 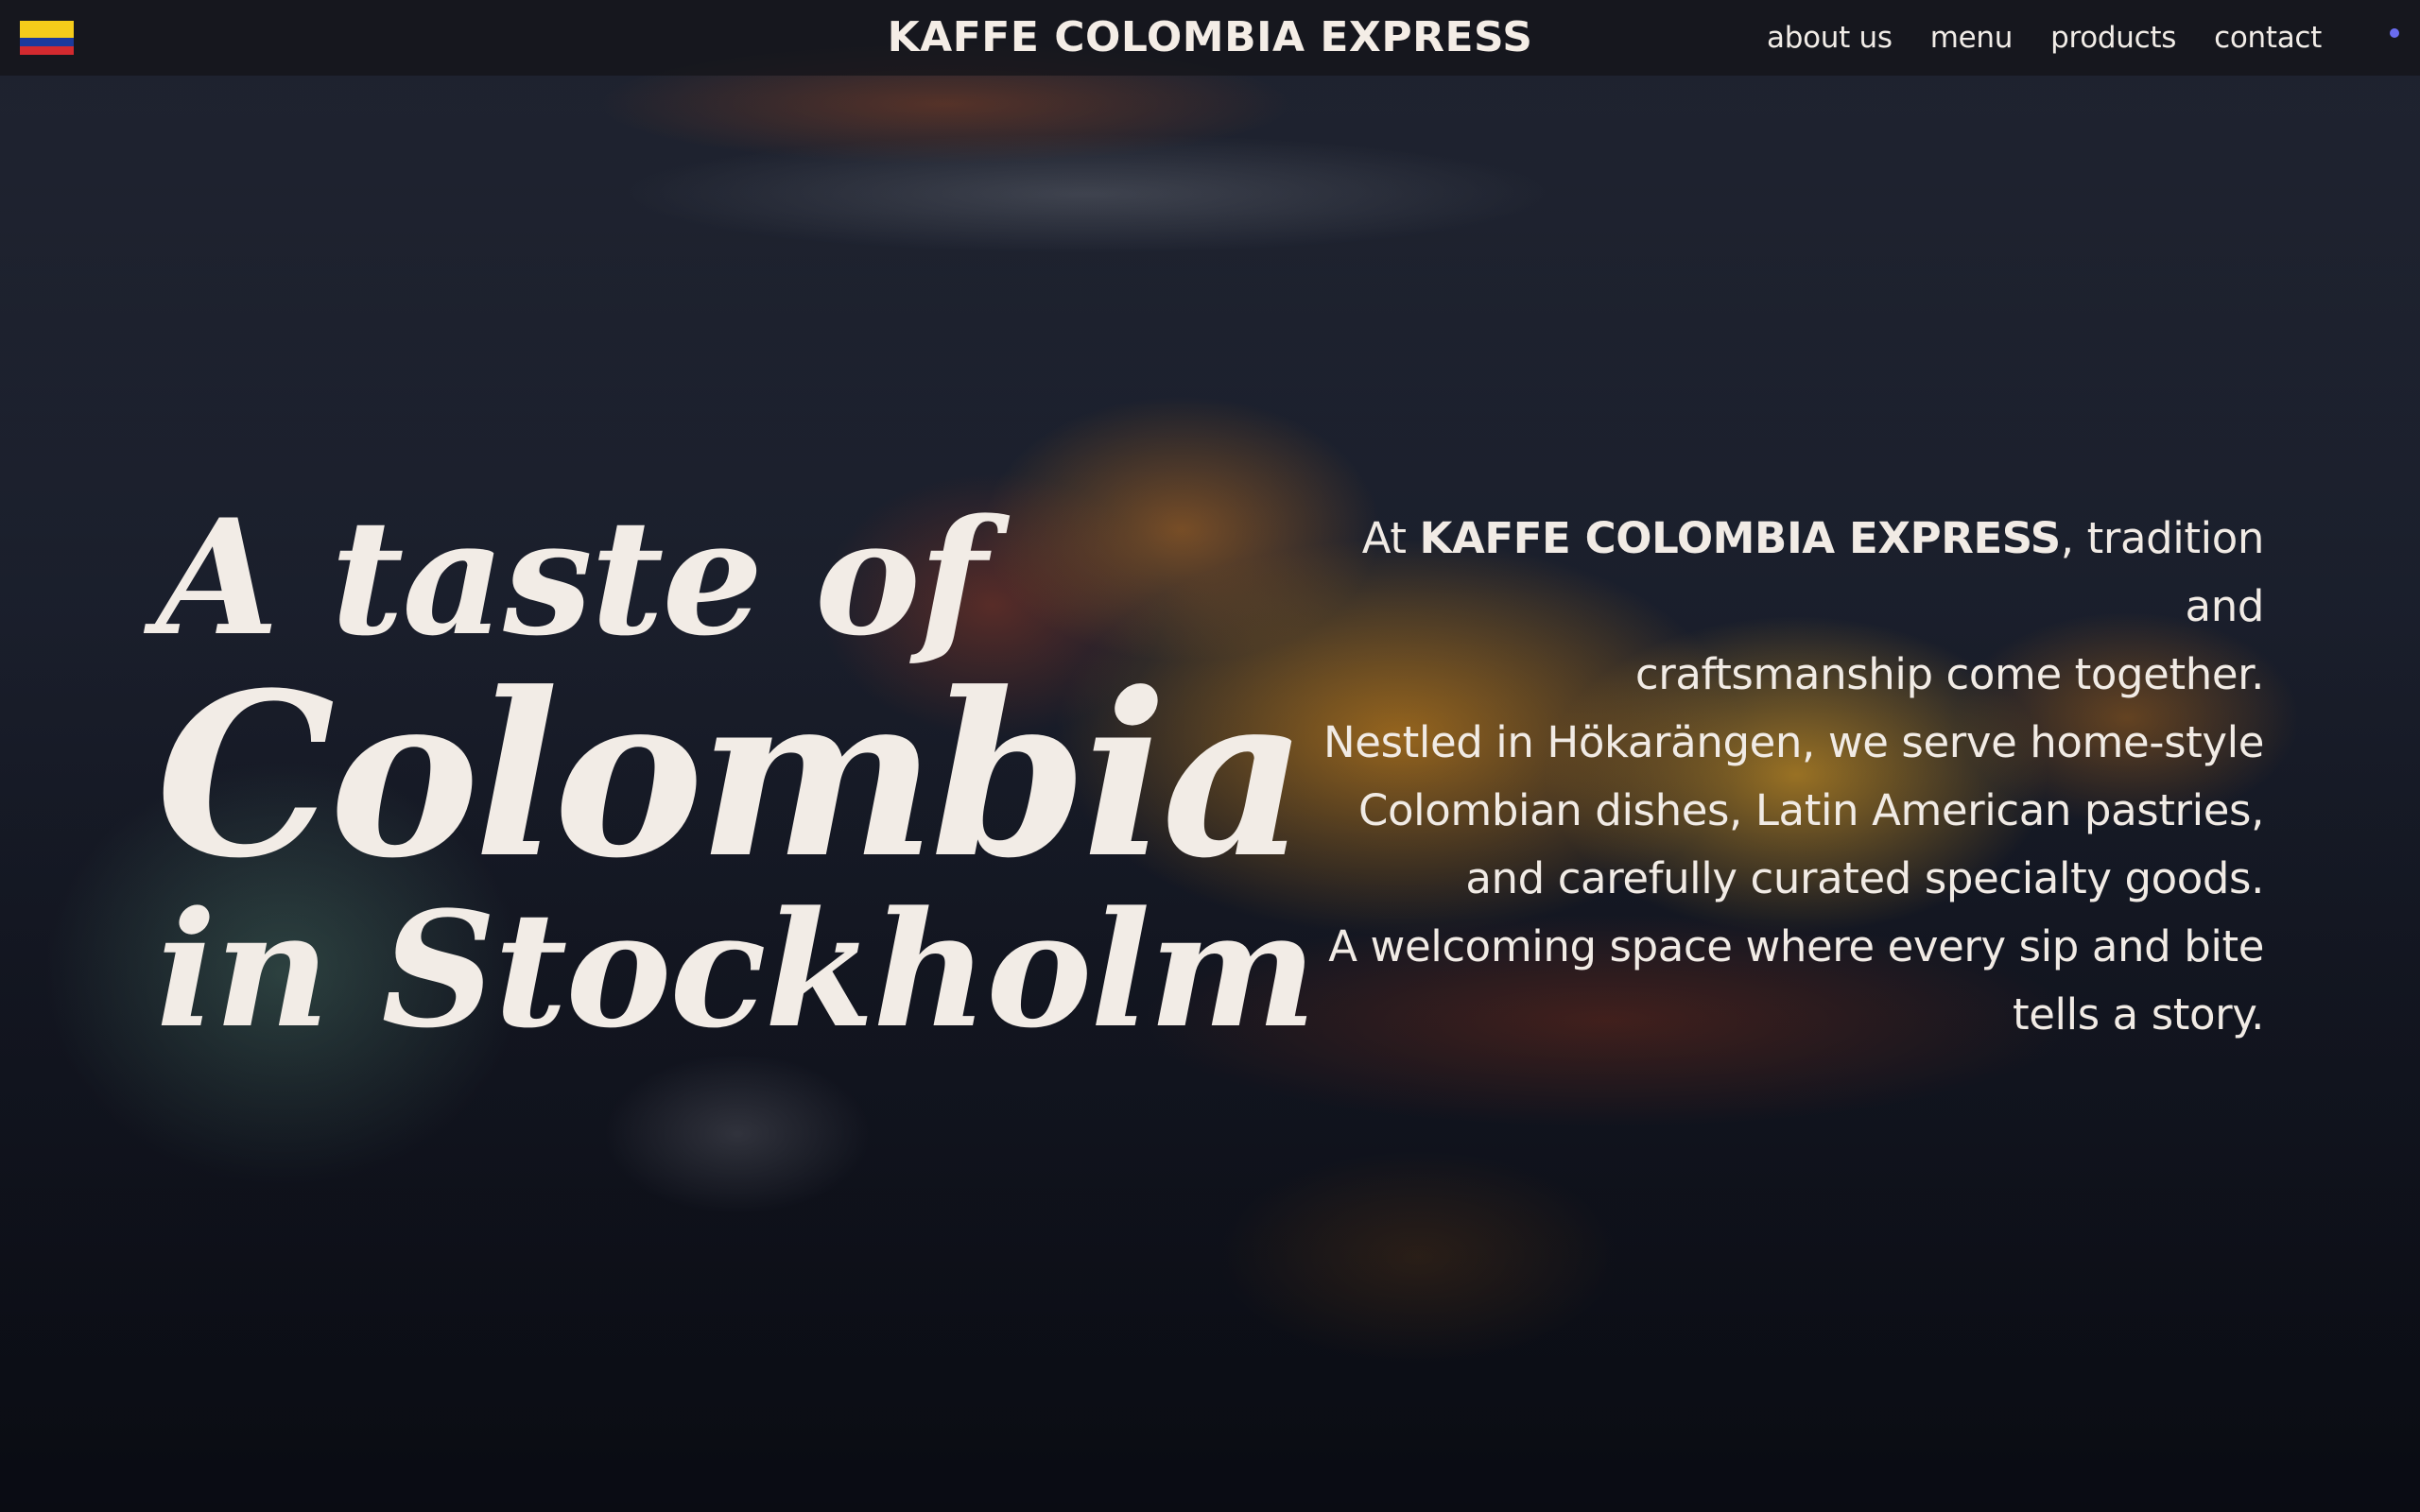 I want to click on nav-link-about-us: about us, so click(x=1830, y=38).